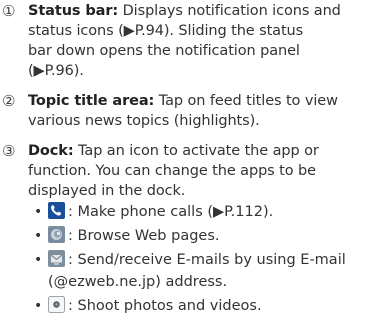 The height and width of the screenshot is (319, 387). Describe the element at coordinates (57, 234) in the screenshot. I see `browser-icon` at that location.